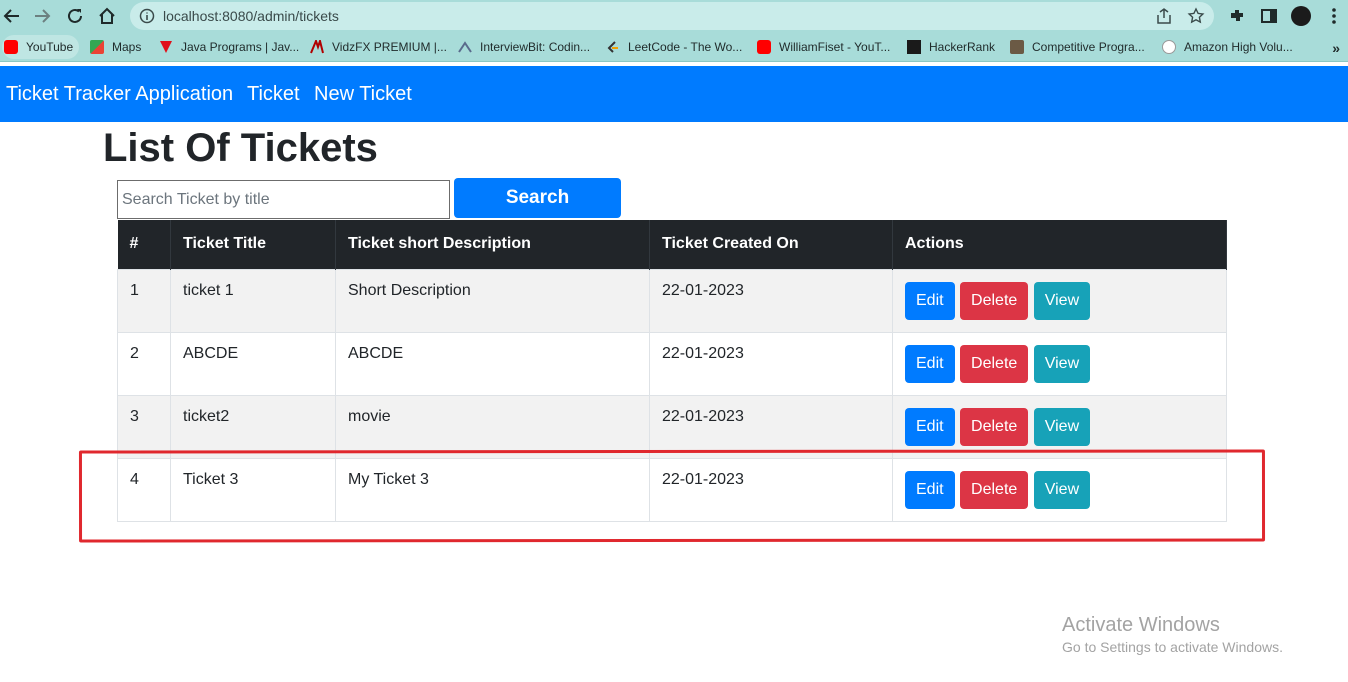 The width and height of the screenshot is (1348, 682). I want to click on cell-description: Short Description, so click(492, 300).